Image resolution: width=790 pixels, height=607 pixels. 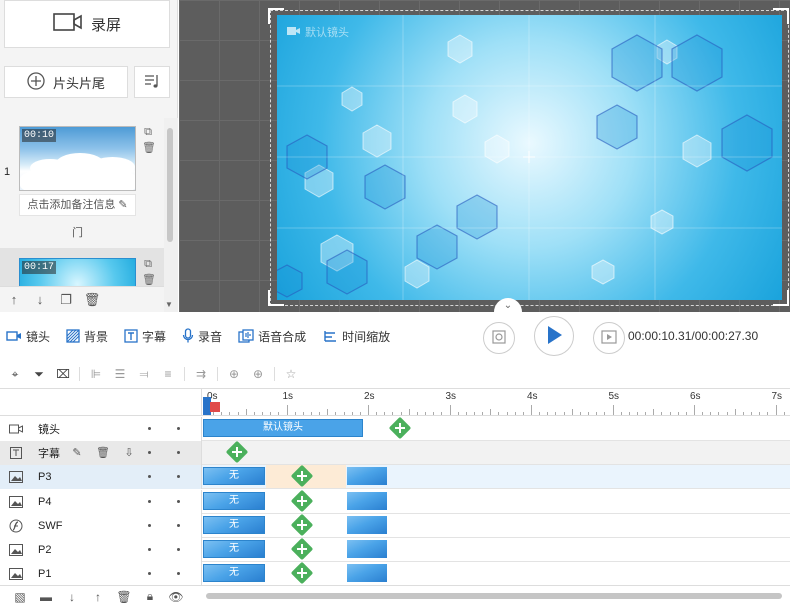 What do you see at coordinates (176, 597) in the screenshot?
I see `eye-icon: 👁︎` at bounding box center [176, 597].